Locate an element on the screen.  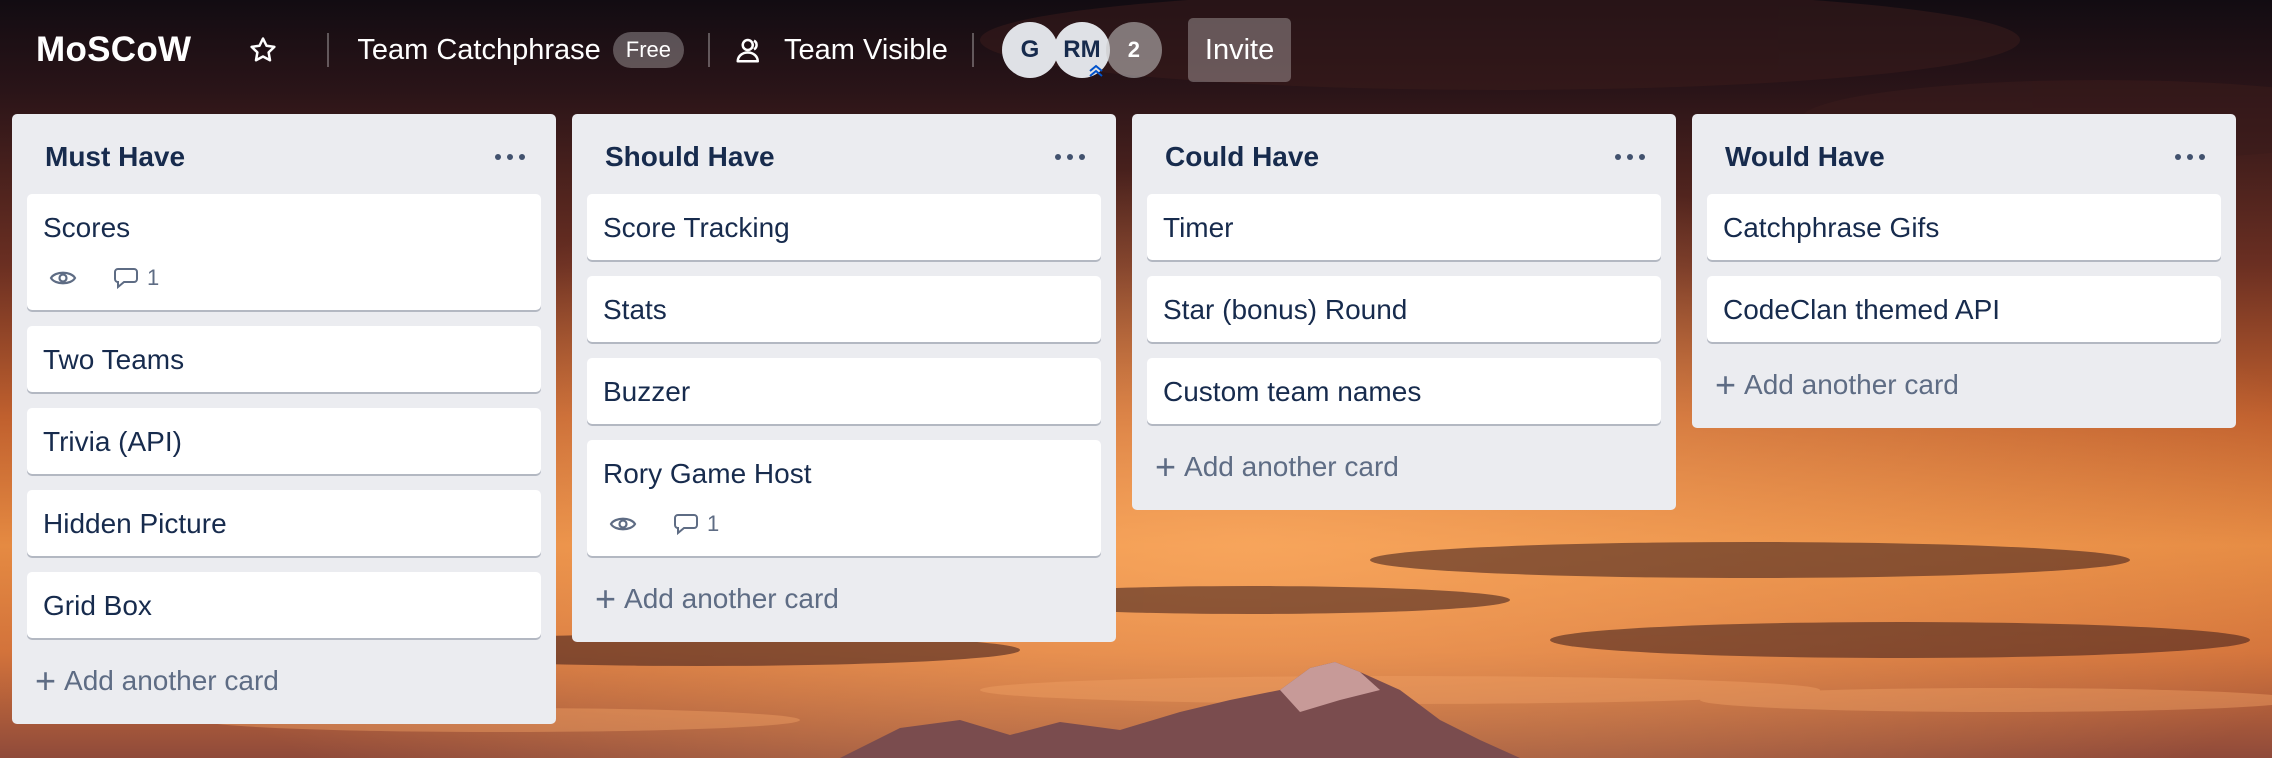
board-title: MoSCoW is located at coordinates (113, 50).